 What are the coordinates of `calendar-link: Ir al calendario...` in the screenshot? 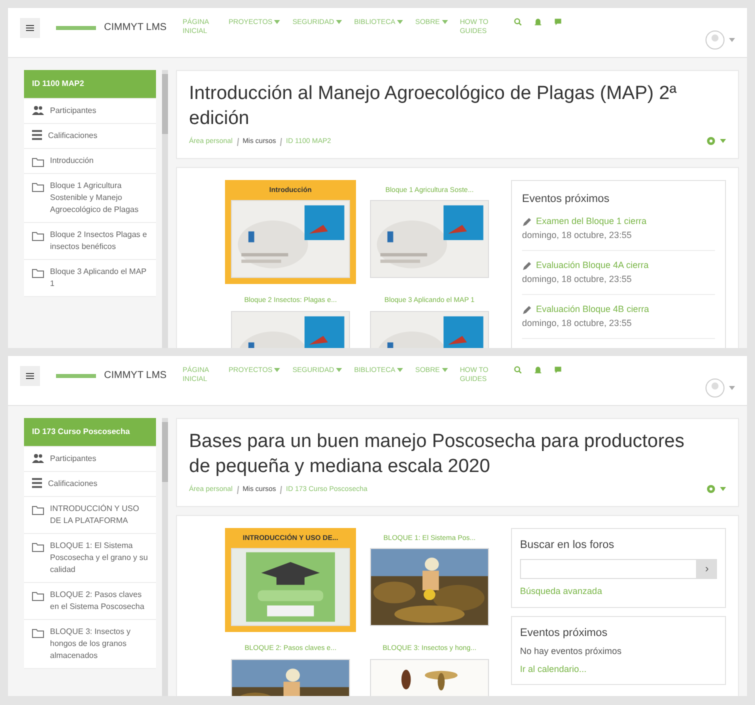 It's located at (618, 669).